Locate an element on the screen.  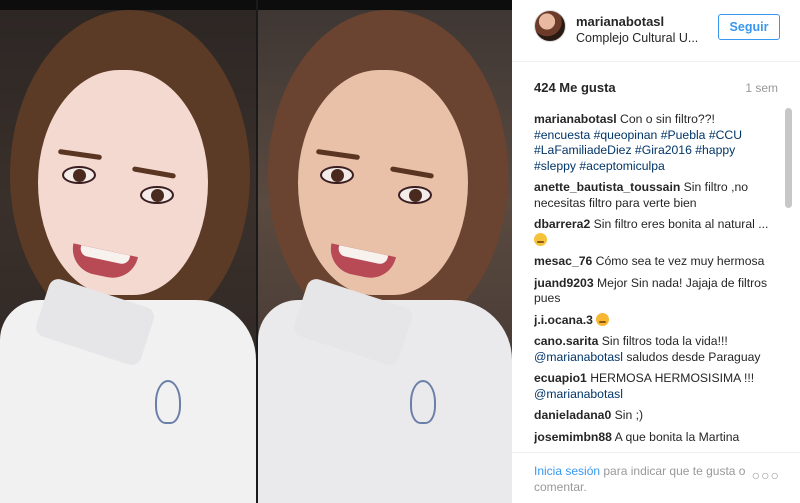
comments-scrollbar is located at coordinates (788, 158).